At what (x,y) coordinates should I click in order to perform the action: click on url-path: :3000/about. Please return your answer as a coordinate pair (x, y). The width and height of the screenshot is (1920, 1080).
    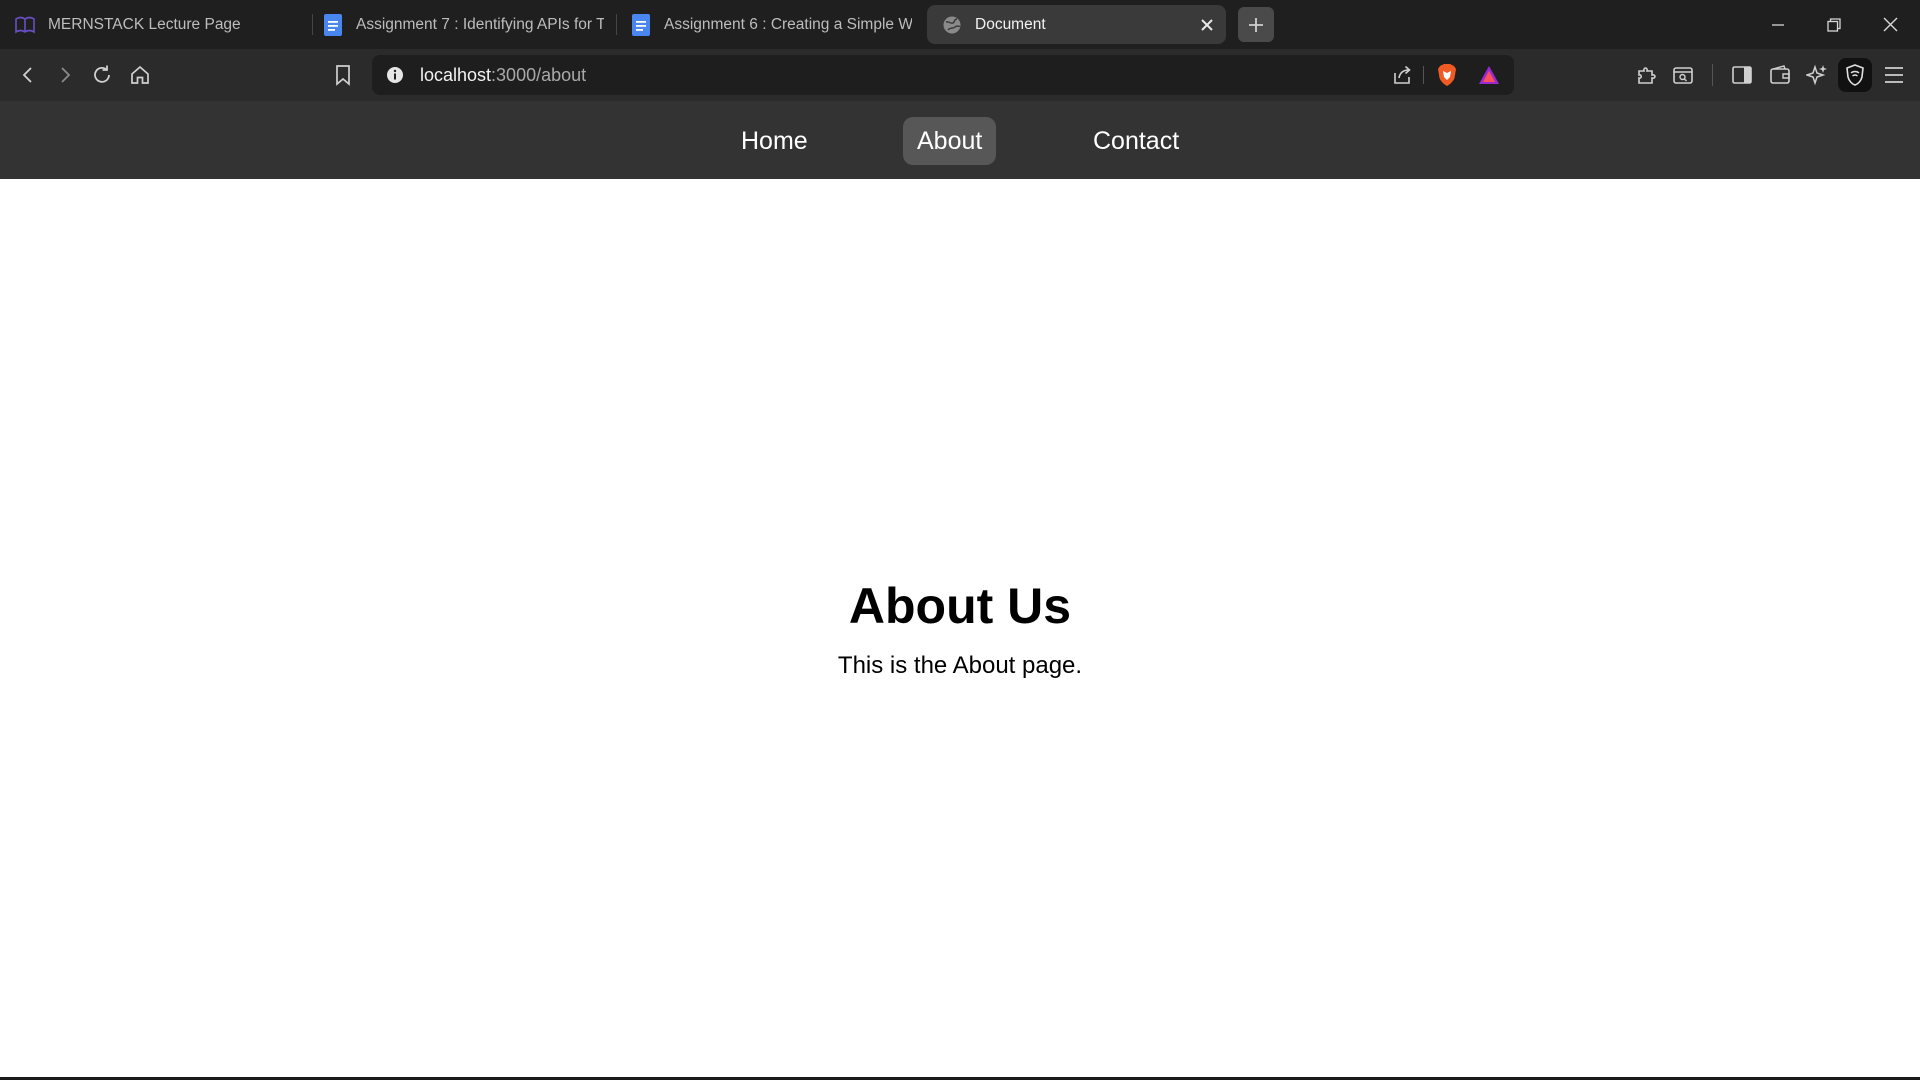
    Looking at the image, I should click on (539, 75).